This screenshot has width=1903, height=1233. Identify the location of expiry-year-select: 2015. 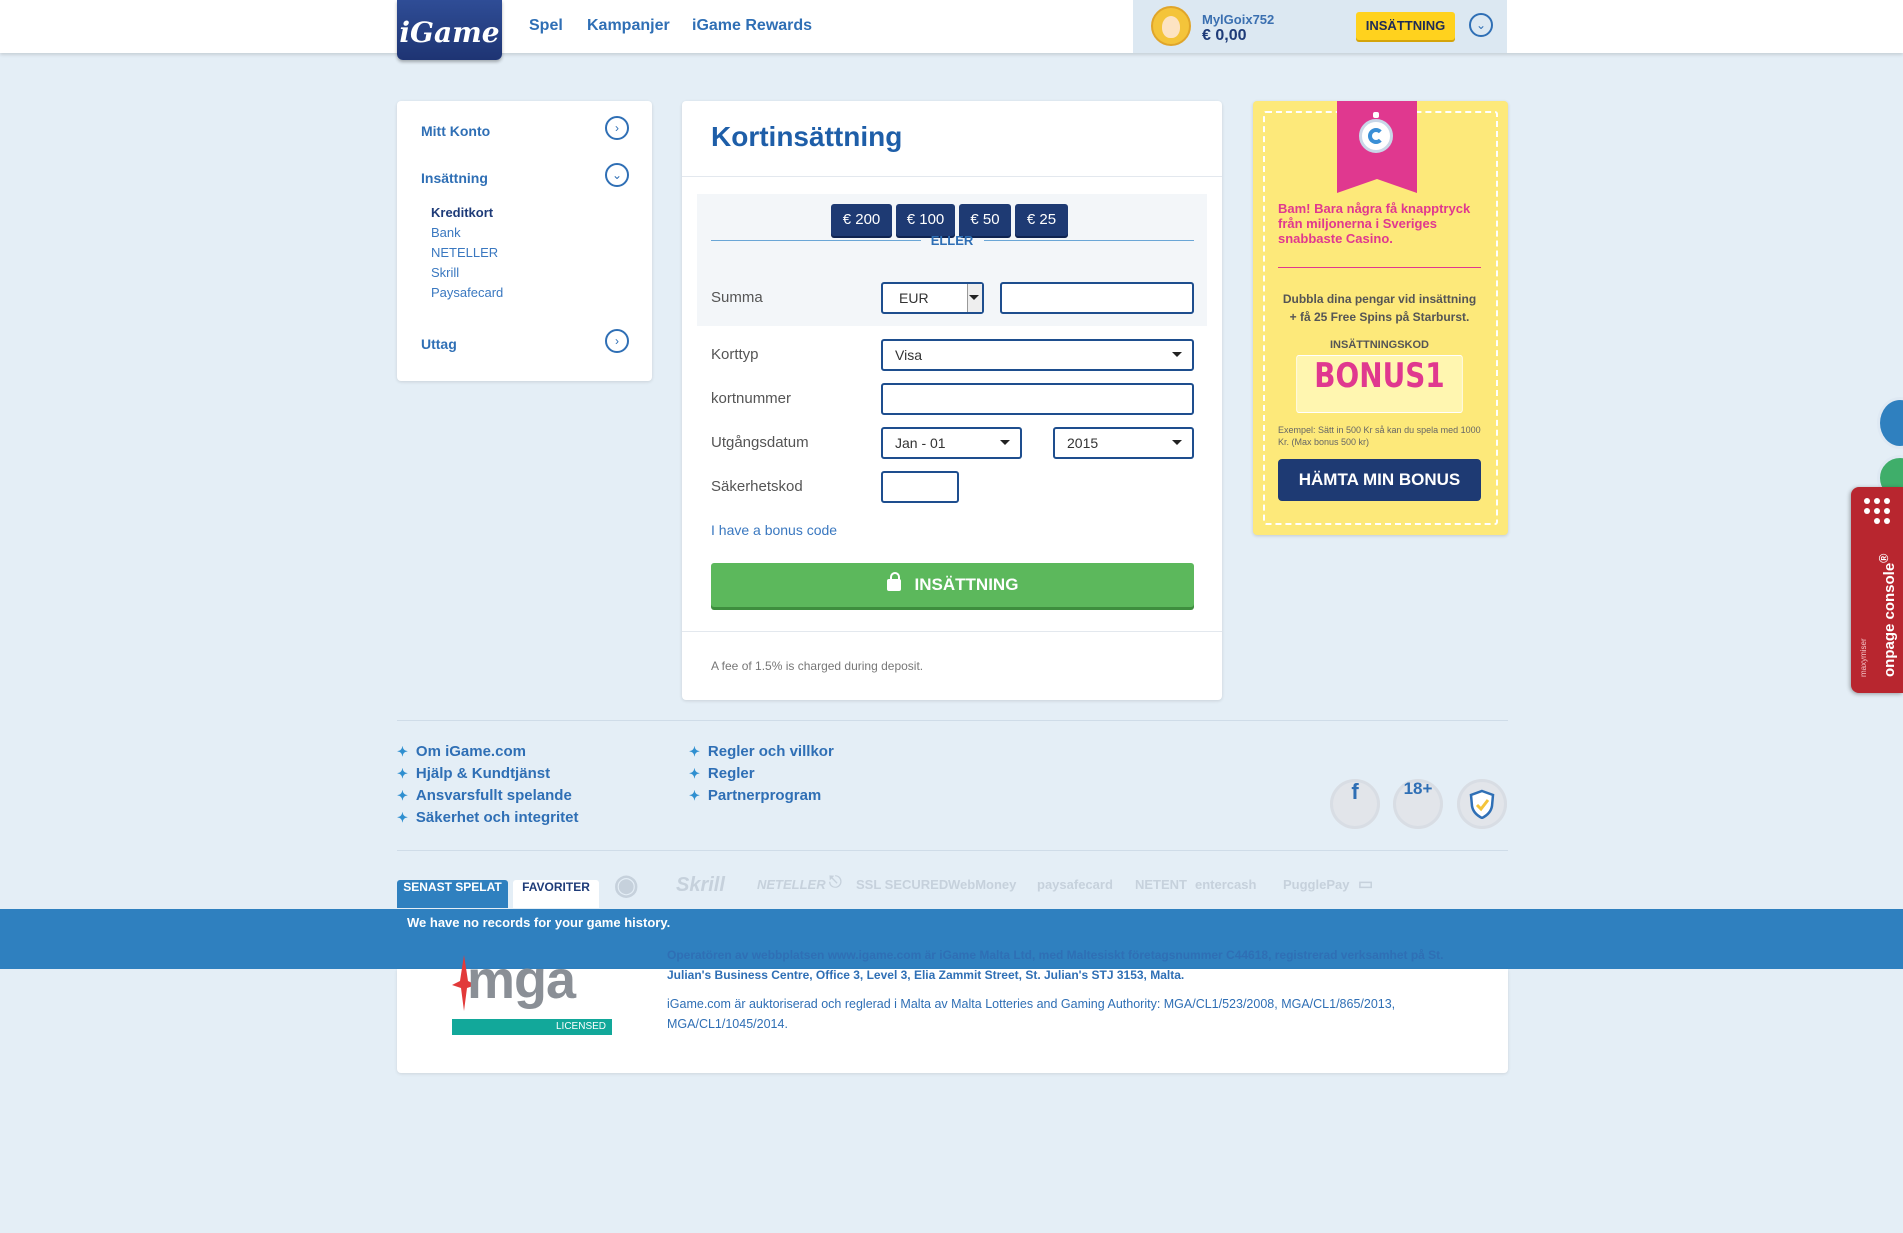
(1123, 443).